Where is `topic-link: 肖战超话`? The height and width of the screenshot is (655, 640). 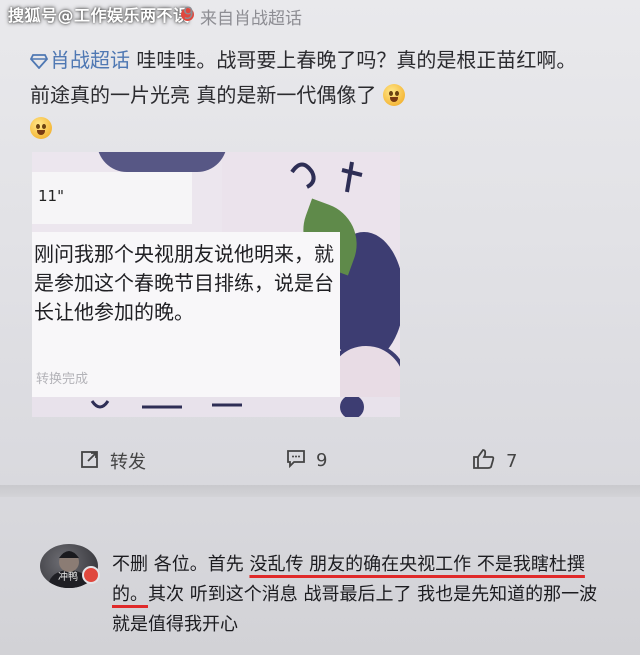
topic-link: 肖战超话 is located at coordinates (90, 60).